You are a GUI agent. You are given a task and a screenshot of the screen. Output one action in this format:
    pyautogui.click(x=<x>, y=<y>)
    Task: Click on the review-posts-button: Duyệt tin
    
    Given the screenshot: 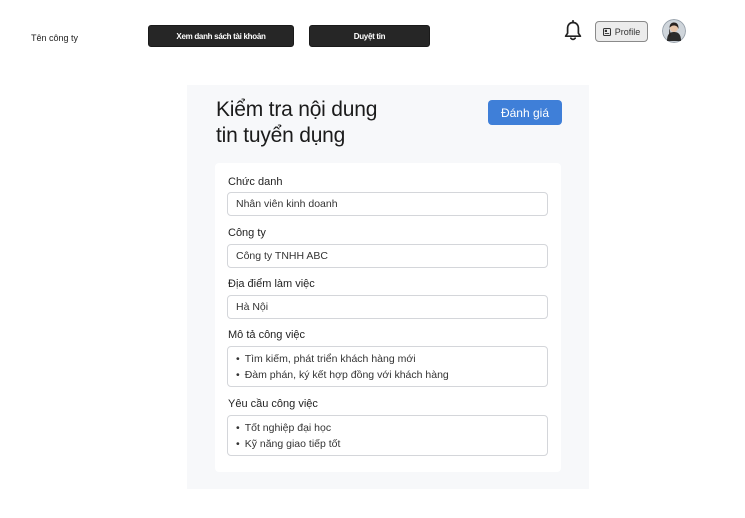 What is the action you would take?
    pyautogui.click(x=369, y=36)
    